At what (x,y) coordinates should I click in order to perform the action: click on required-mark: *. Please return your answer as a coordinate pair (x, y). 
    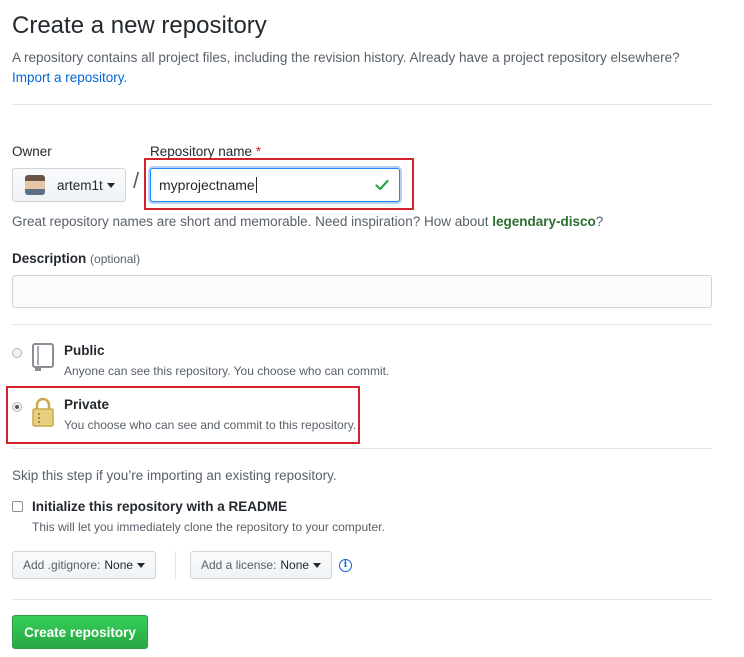
    Looking at the image, I should click on (258, 151).